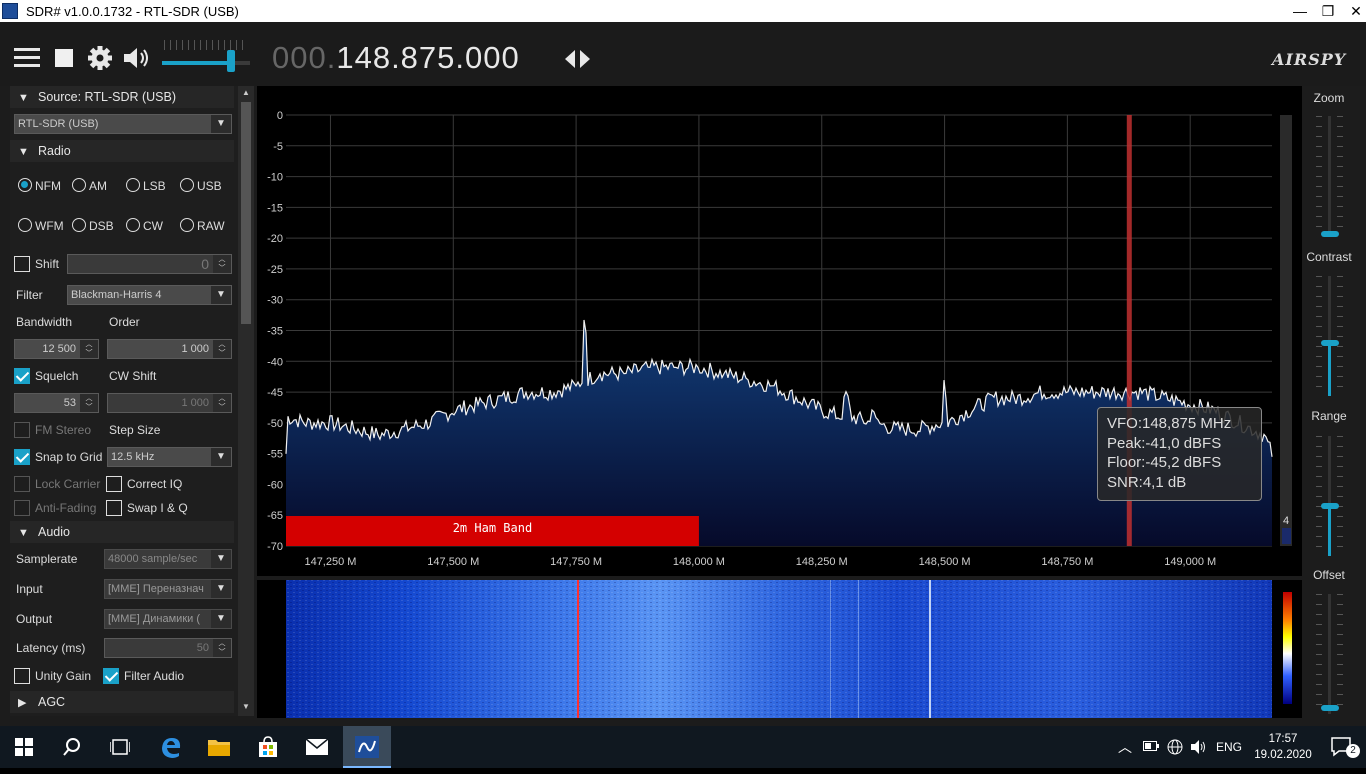 The width and height of the screenshot is (1366, 774). Describe the element at coordinates (168, 559) in the screenshot. I see `samplerate-select: 48000 sample/sec ▼` at that location.